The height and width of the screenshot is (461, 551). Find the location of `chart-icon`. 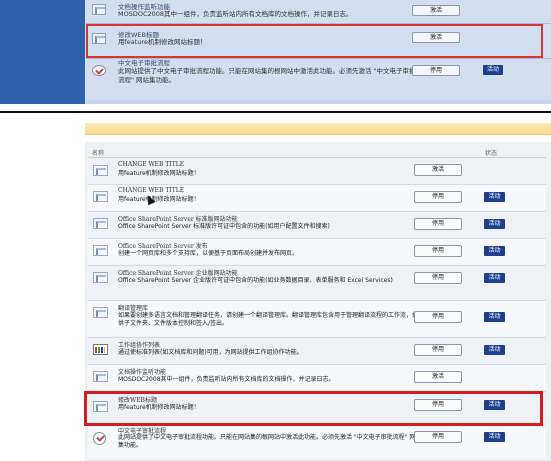

chart-icon is located at coordinates (100, 349).